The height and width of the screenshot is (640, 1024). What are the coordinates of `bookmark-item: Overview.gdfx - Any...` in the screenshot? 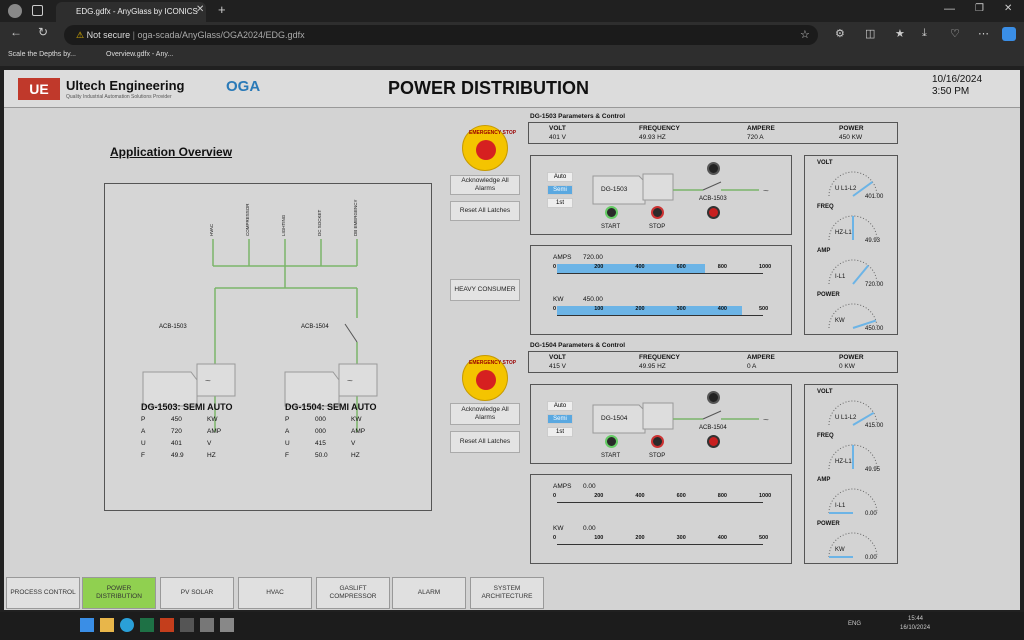 It's located at (139, 54).